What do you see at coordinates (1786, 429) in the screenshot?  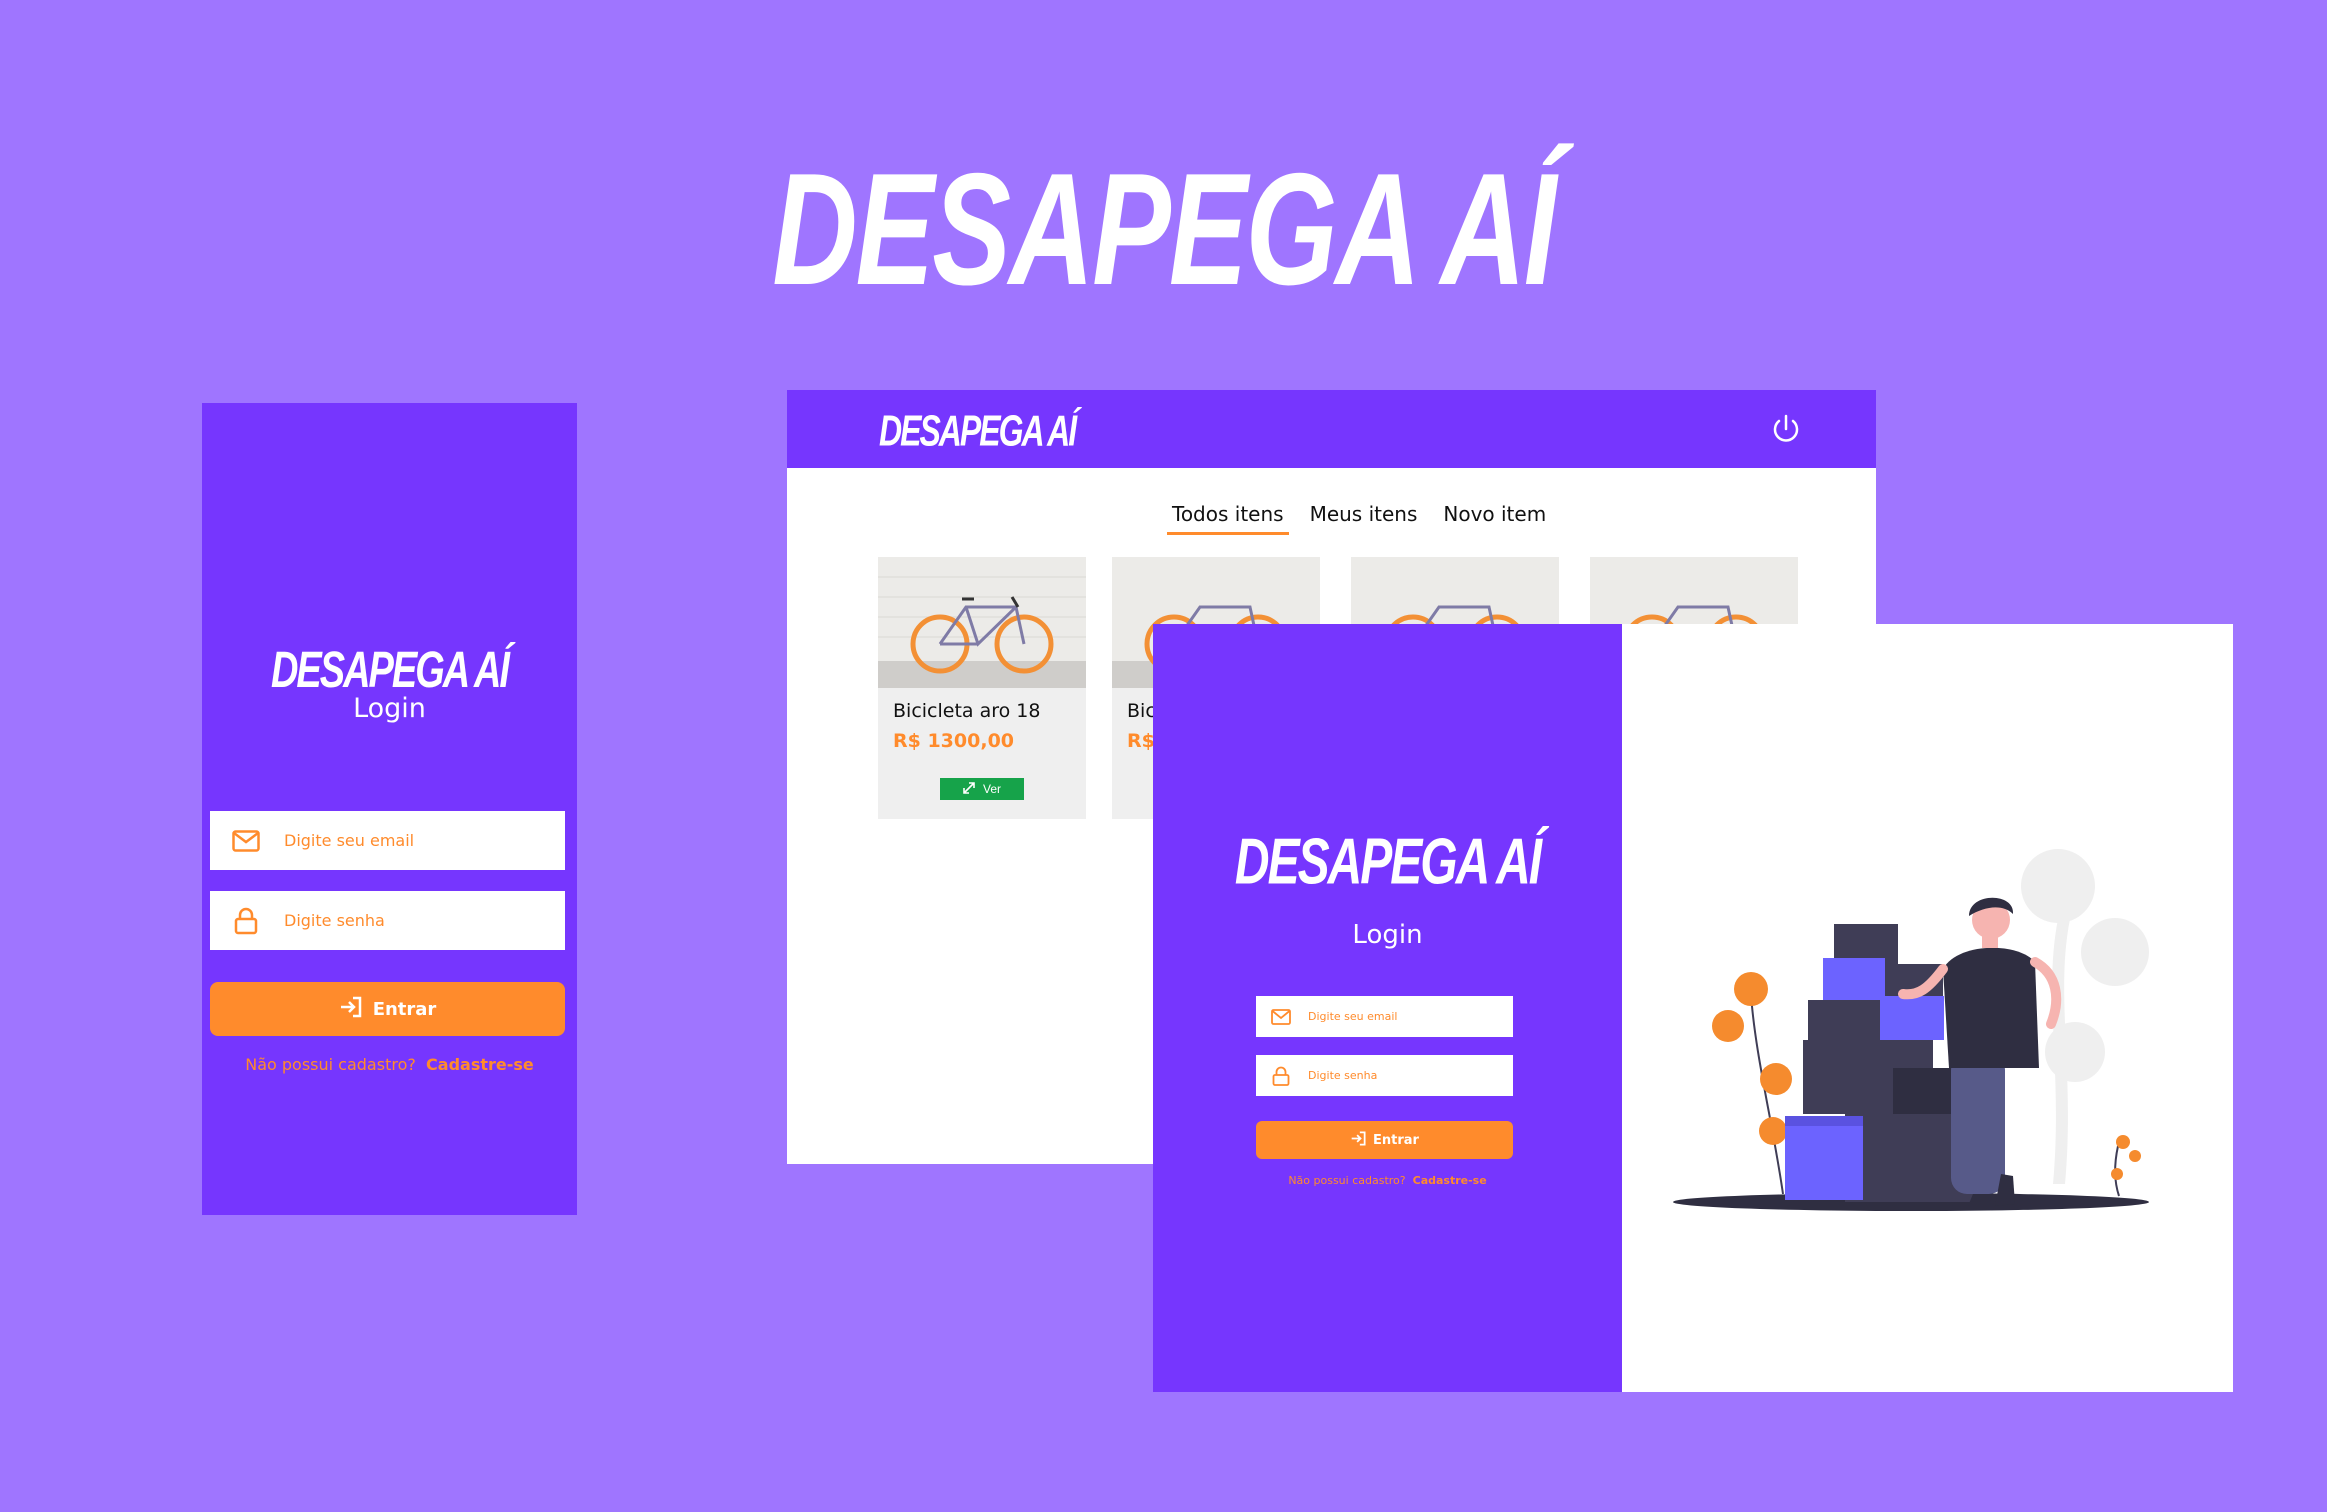 I see `power-icon` at bounding box center [1786, 429].